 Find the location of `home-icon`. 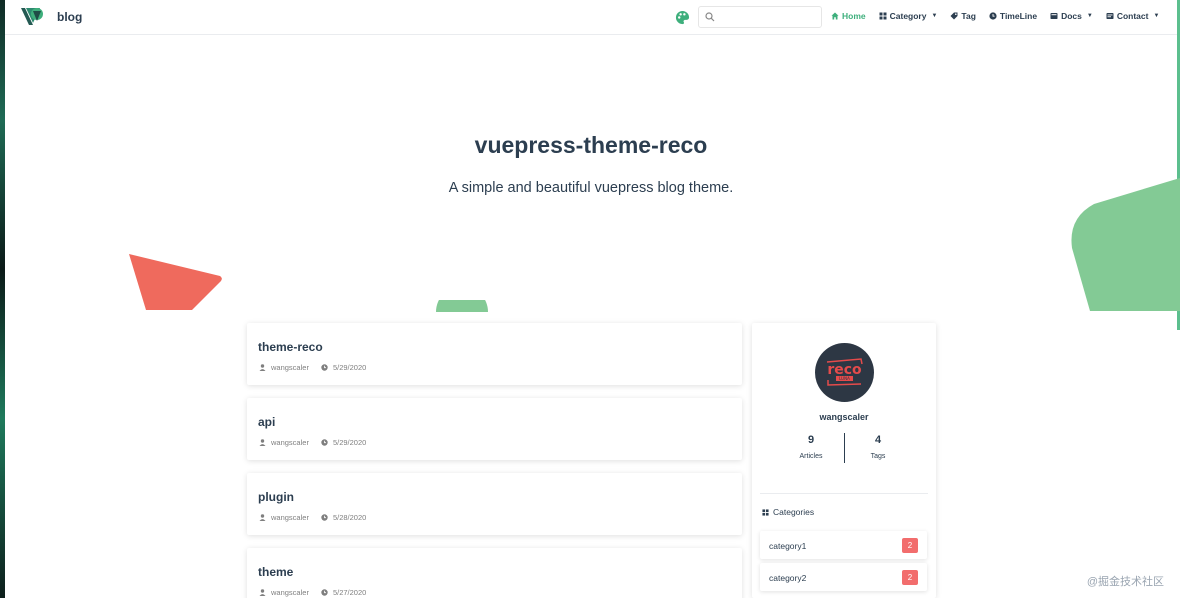

home-icon is located at coordinates (835, 16).